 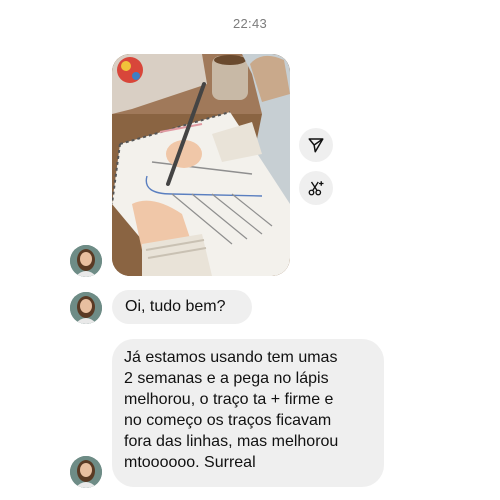 I want to click on scissors-sparkle-icon, so click(x=316, y=188).